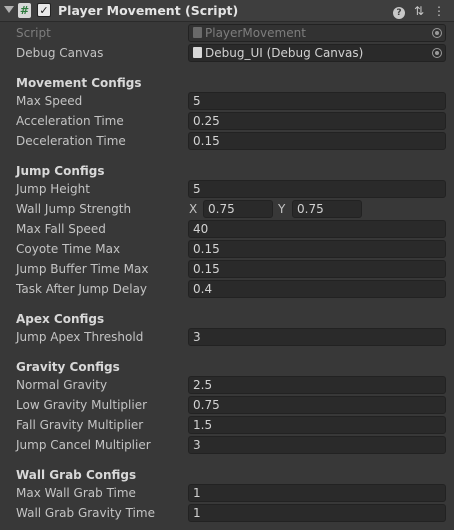 The height and width of the screenshot is (530, 454). I want to click on wall-jump-y-field: 0.75, so click(327, 209).